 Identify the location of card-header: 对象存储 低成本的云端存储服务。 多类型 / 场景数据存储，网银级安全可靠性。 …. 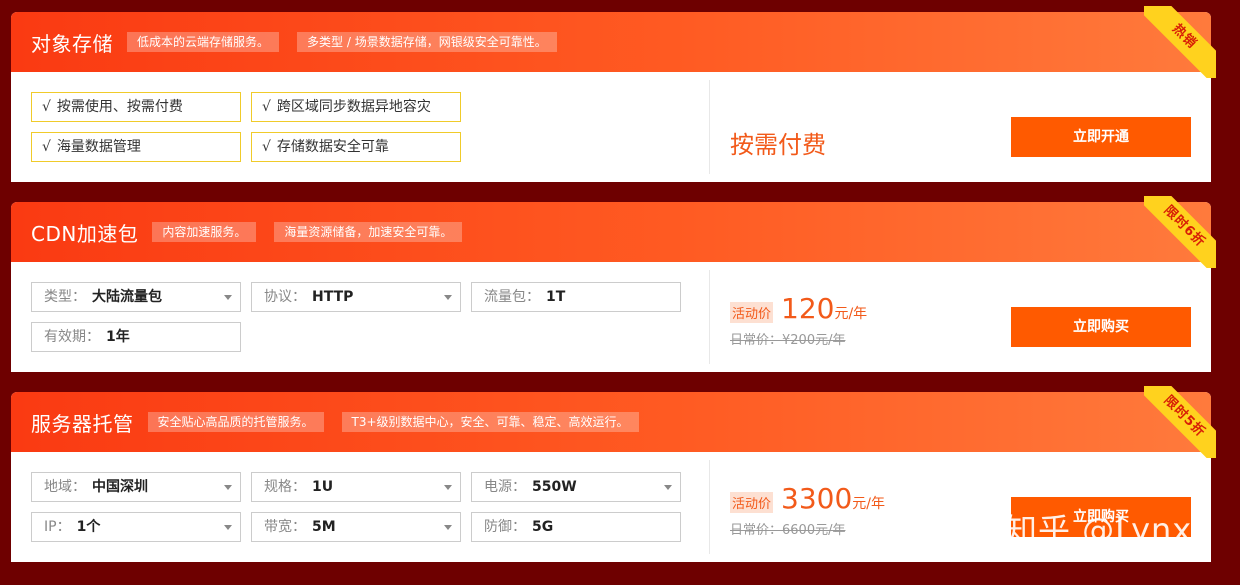
(613, 42).